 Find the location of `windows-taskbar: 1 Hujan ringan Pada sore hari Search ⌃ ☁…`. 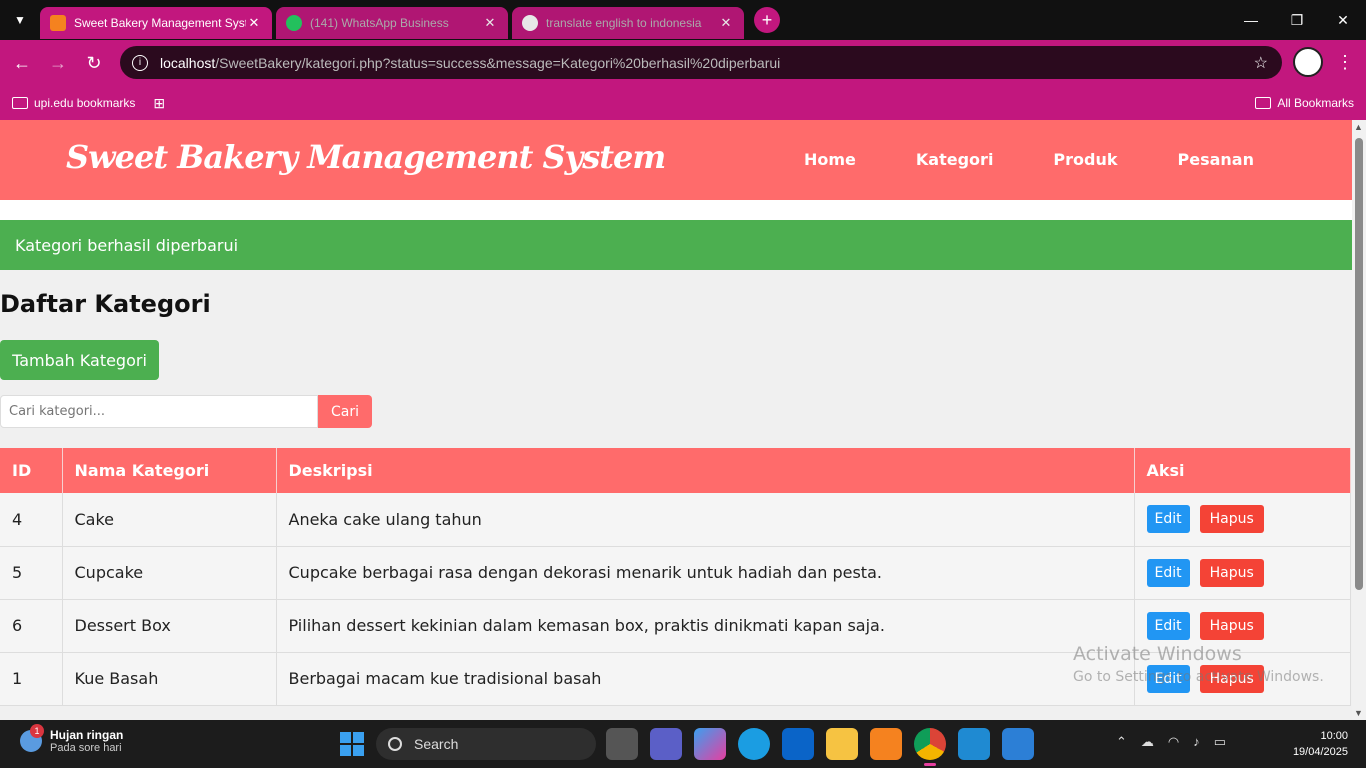

windows-taskbar: 1 Hujan ringan Pada sore hari Search ⌃ ☁… is located at coordinates (683, 744).